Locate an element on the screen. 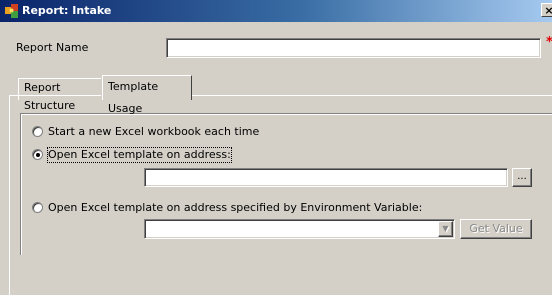  close-icon: × is located at coordinates (548, 10).